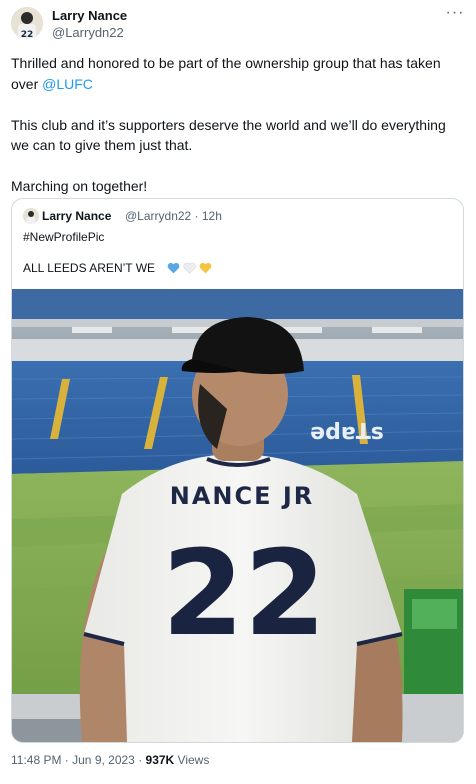 The width and height of the screenshot is (476, 784). I want to click on tweet-paragraph-3: Marching on together!, so click(79, 186).